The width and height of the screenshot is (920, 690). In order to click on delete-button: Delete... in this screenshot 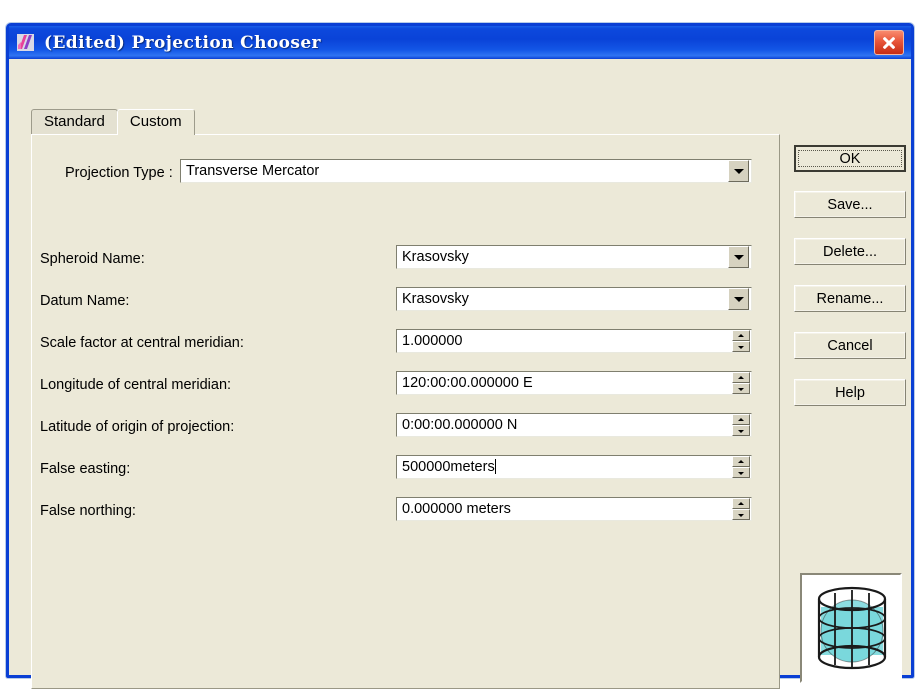, I will do `click(850, 251)`.